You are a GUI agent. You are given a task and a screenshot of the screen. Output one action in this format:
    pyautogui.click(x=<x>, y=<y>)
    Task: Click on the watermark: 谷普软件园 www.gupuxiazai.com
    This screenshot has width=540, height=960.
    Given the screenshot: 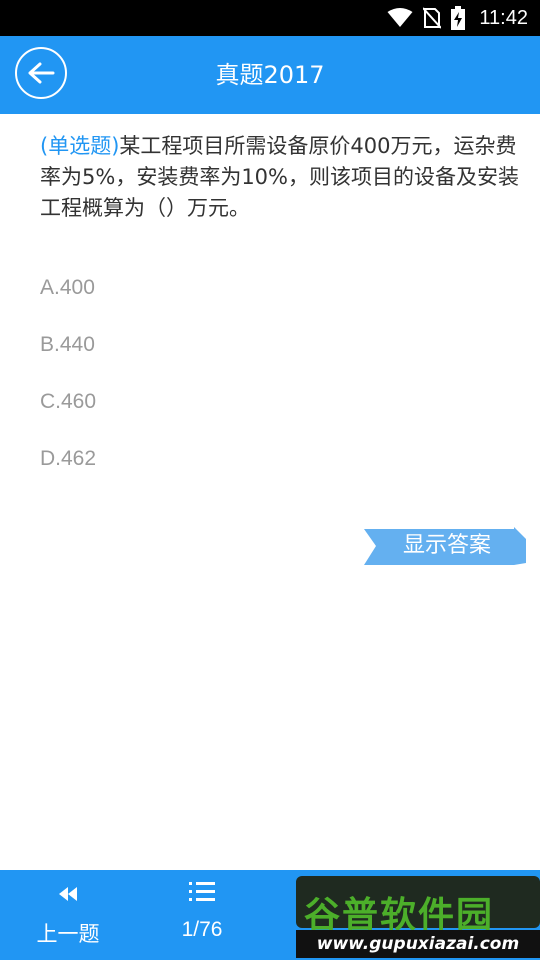 What is the action you would take?
    pyautogui.click(x=418, y=916)
    